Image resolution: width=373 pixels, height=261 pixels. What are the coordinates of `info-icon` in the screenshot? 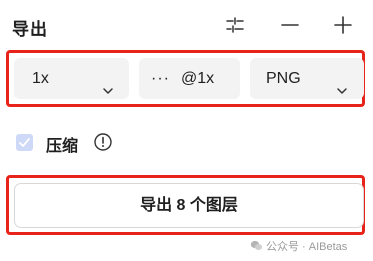 It's located at (103, 142).